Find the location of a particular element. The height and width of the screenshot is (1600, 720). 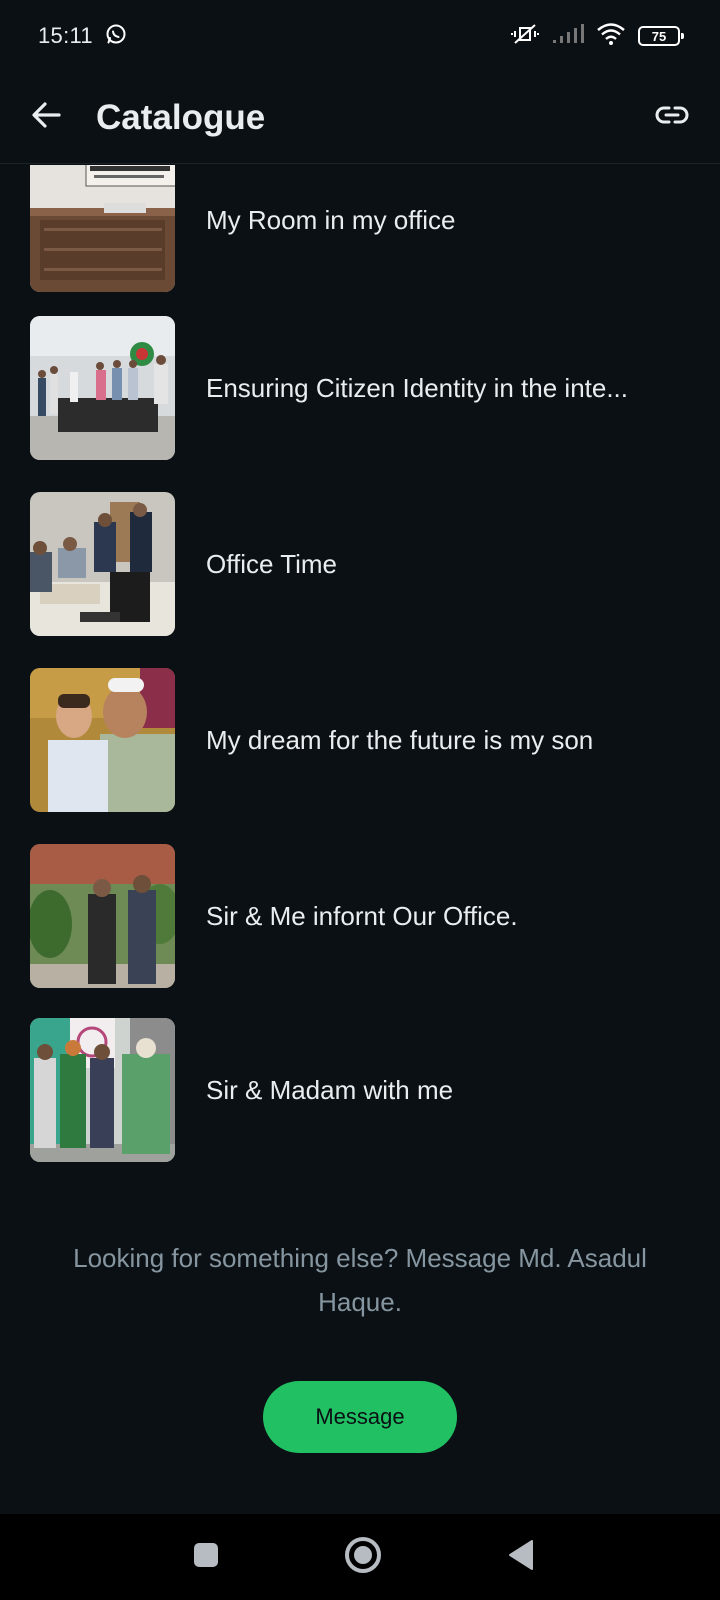

status-left: 15:11 is located at coordinates (82, 36).